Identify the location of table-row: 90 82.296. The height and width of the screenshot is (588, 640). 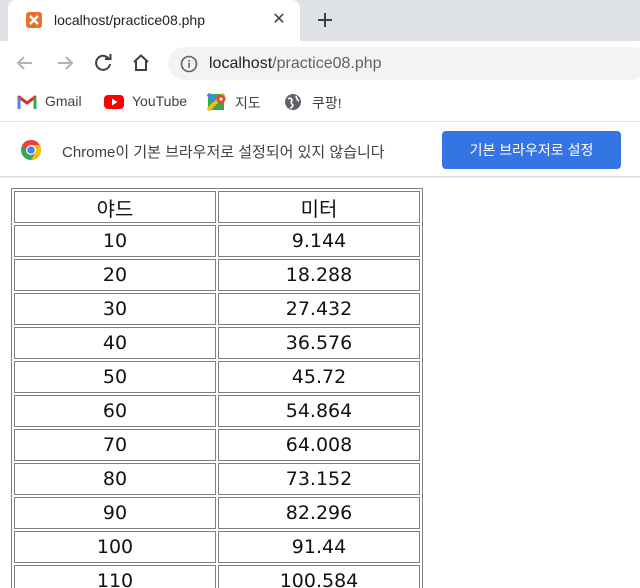
(217, 513).